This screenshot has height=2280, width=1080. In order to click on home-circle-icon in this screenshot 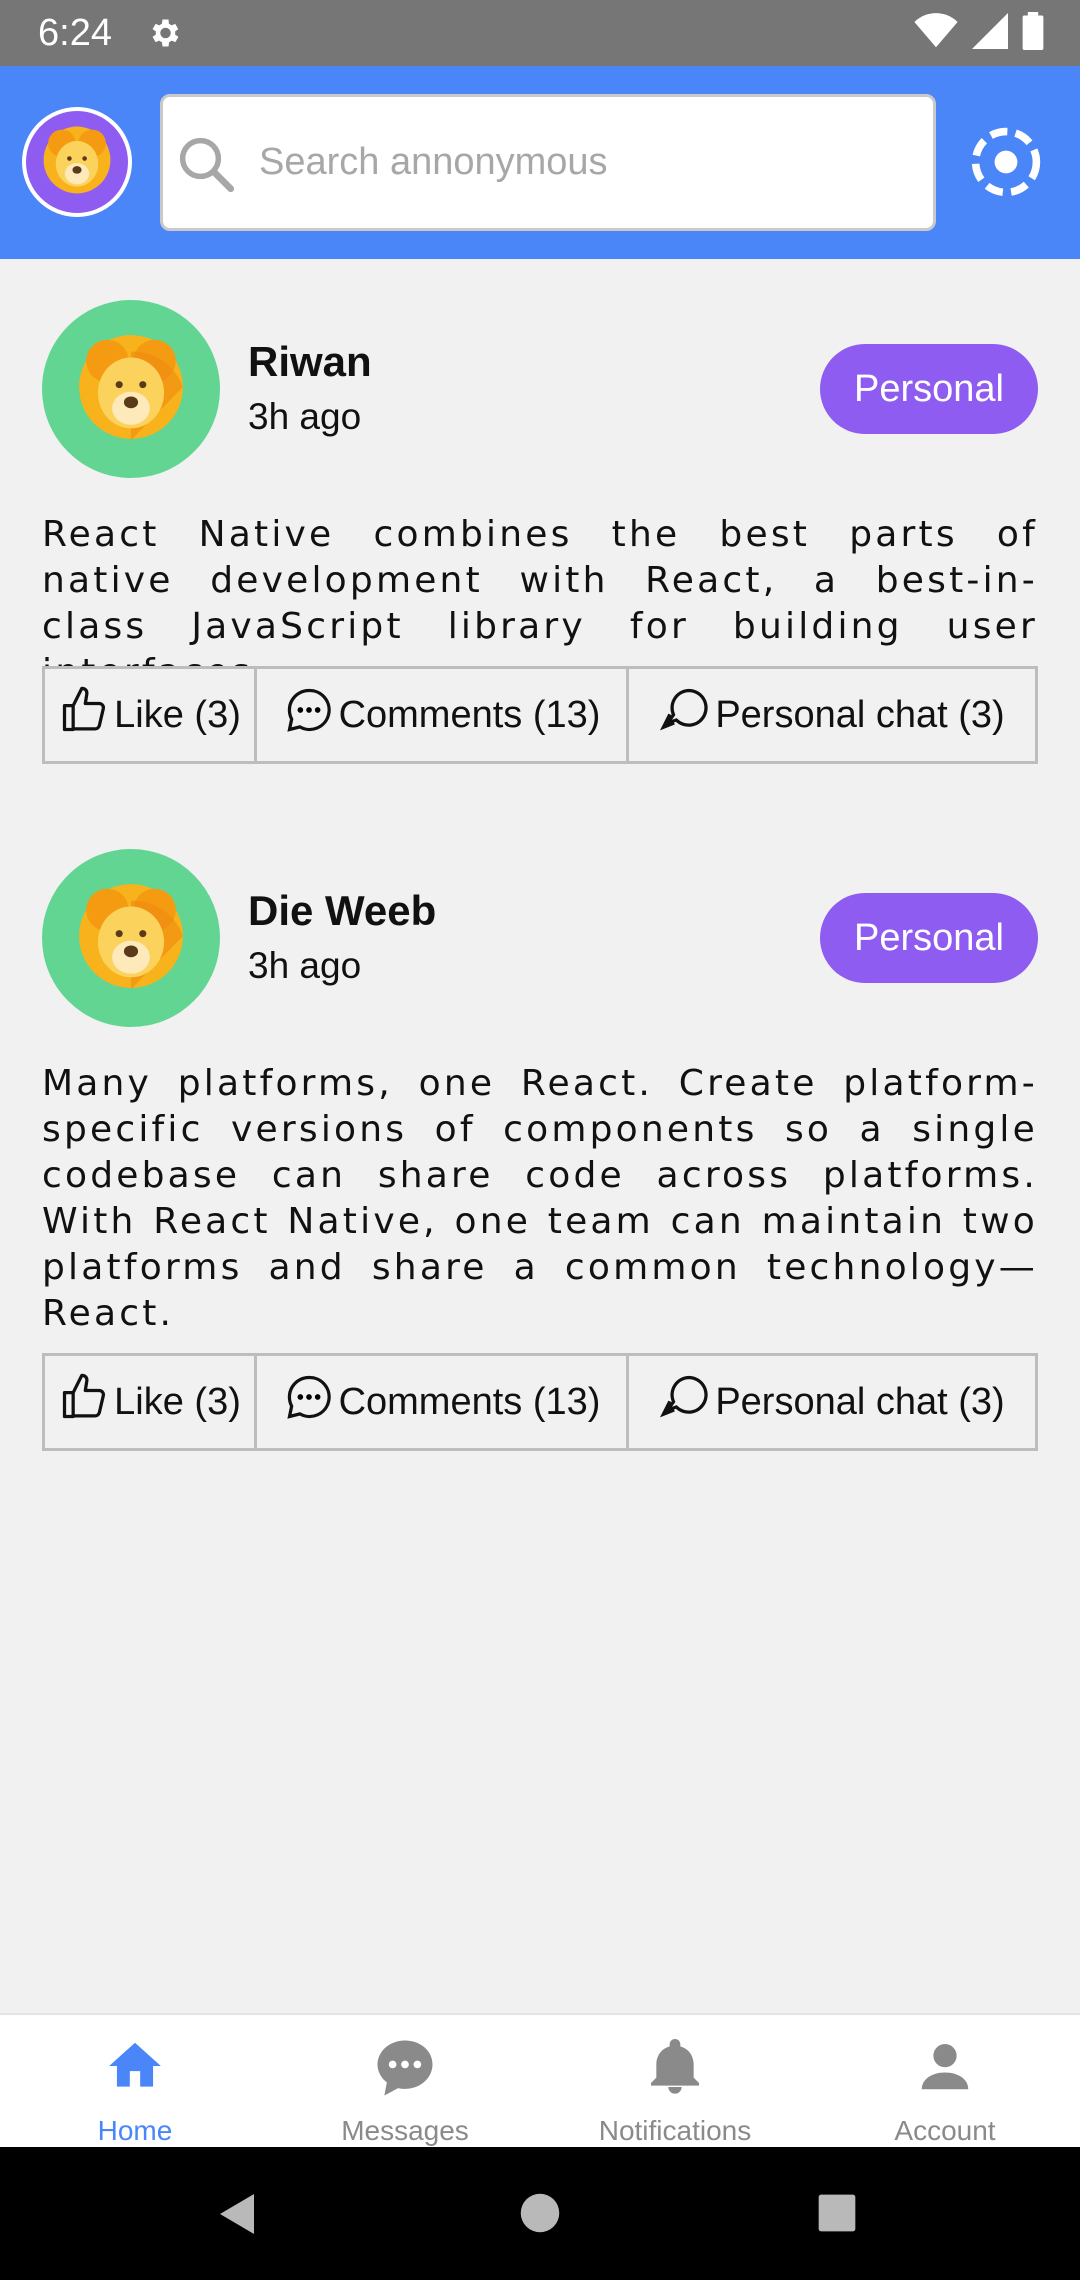, I will do `click(540, 2215)`.